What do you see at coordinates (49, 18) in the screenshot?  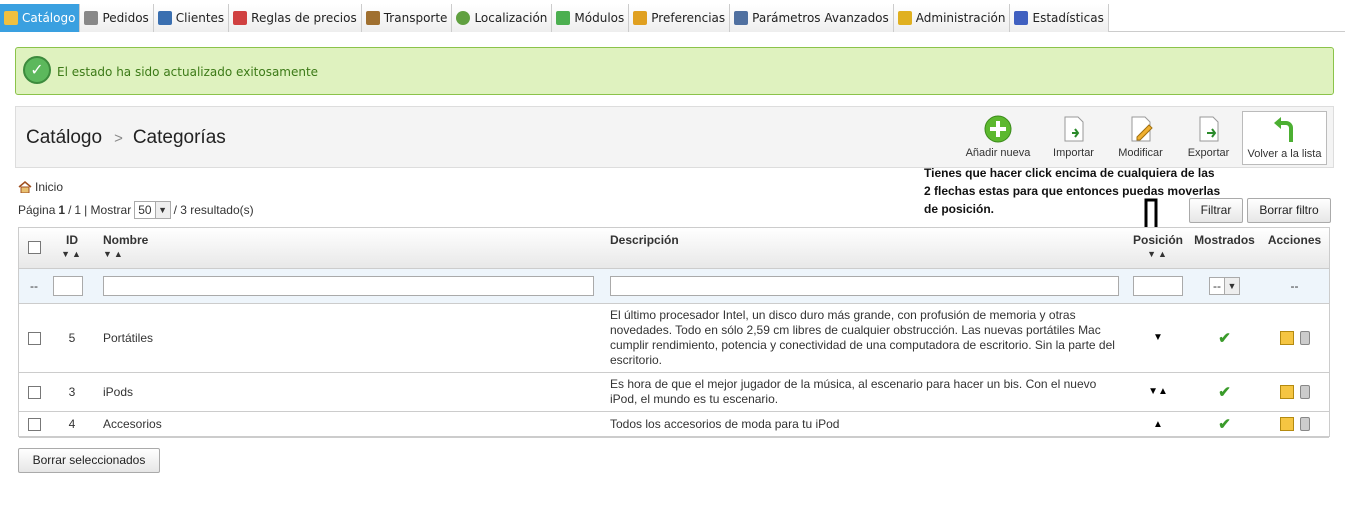 I see `tab-label: Catálogo` at bounding box center [49, 18].